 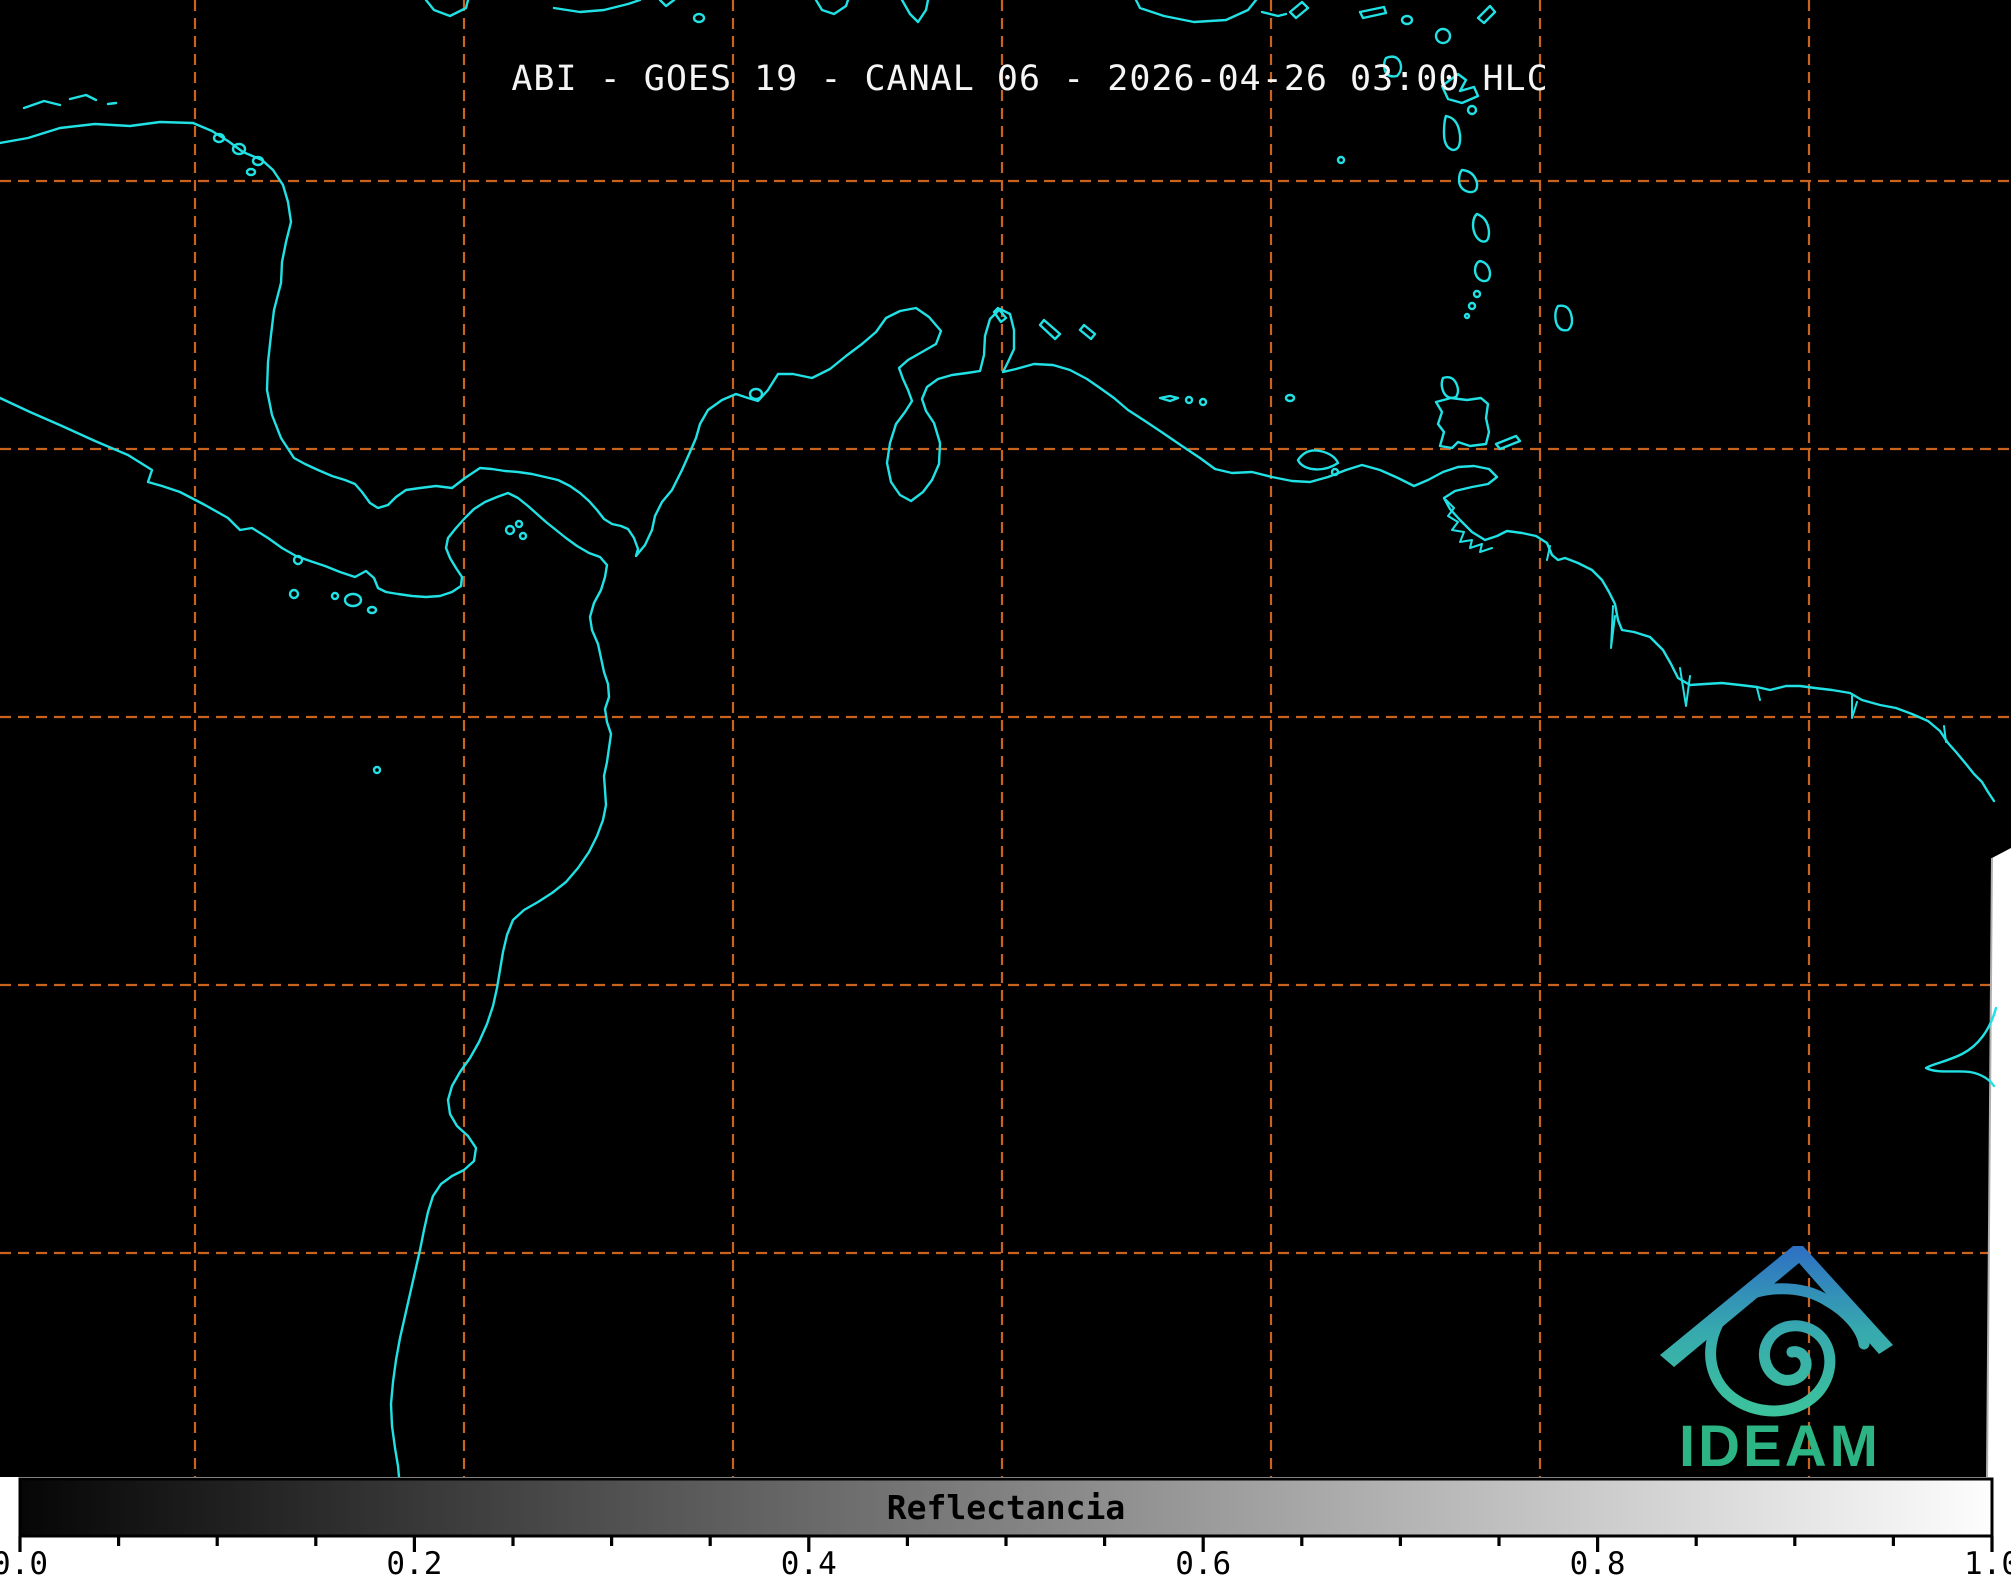 What do you see at coordinates (1006, 1507) in the screenshot?
I see `colorbar-label: Reflectancia` at bounding box center [1006, 1507].